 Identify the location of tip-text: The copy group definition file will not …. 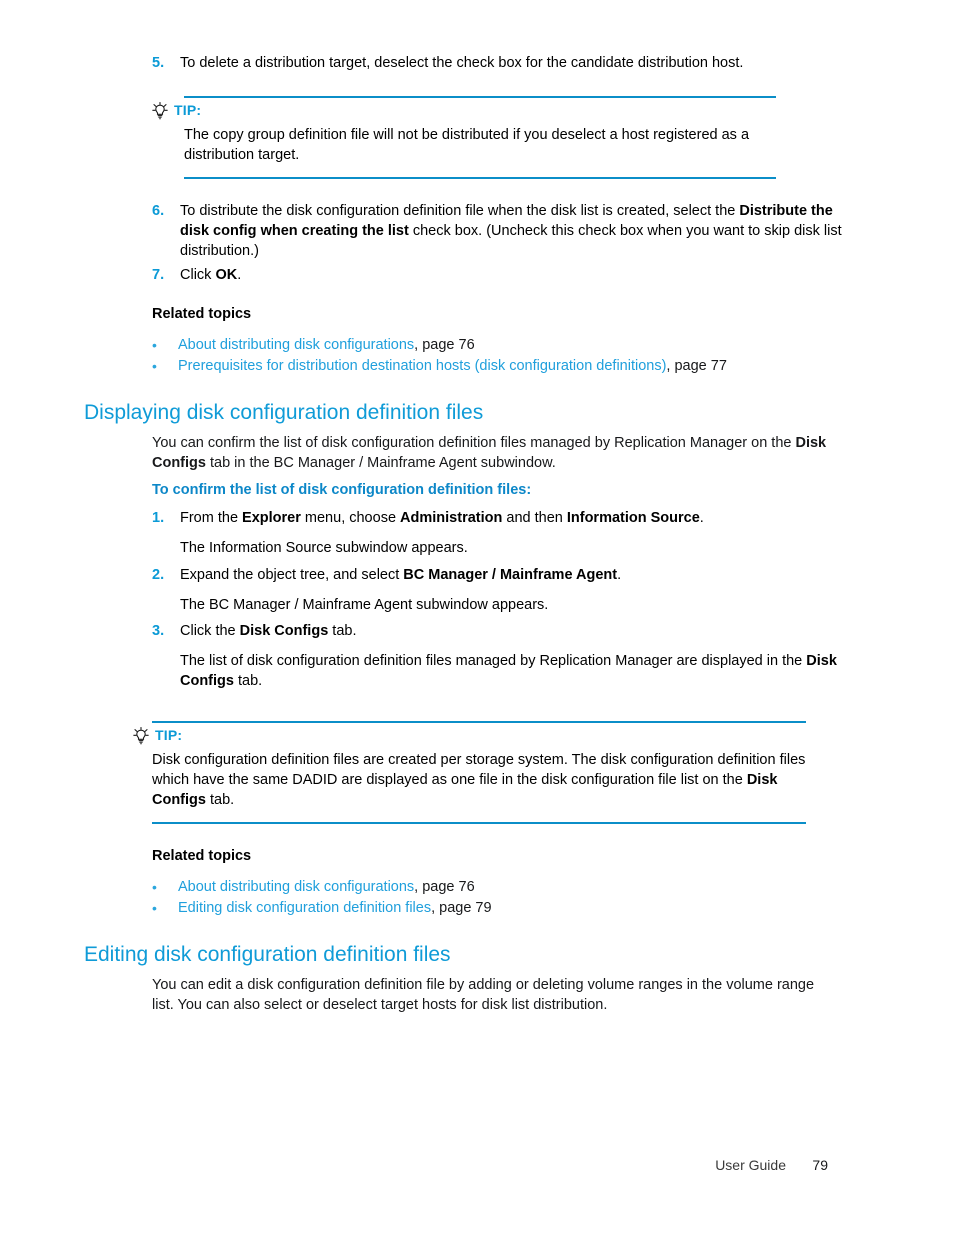
(467, 145).